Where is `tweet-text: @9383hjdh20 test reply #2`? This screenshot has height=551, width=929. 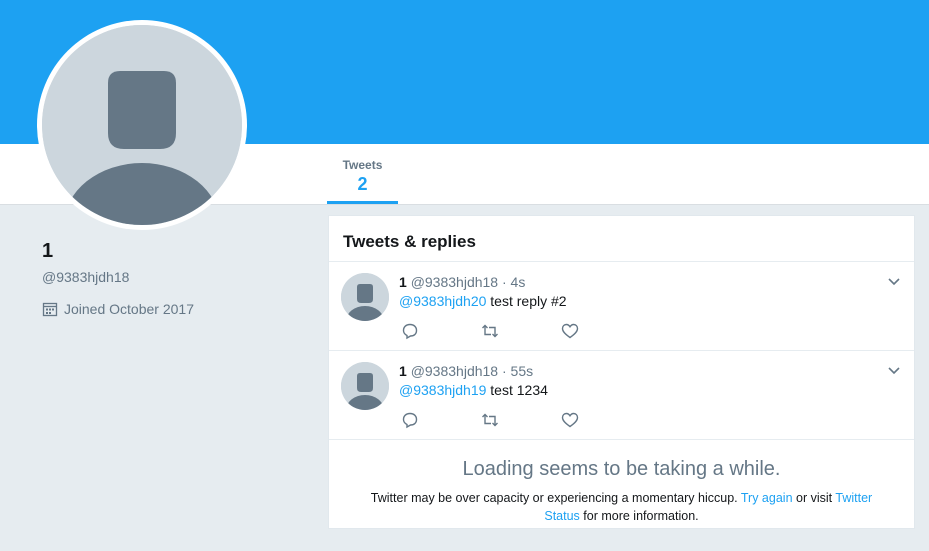
tweet-text: @9383hjdh20 test reply #2 is located at coordinates (483, 301).